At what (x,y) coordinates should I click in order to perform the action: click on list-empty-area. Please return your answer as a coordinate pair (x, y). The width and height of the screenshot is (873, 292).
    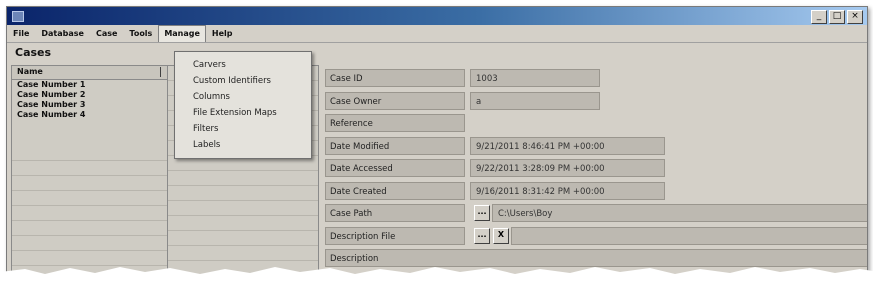
    Looking at the image, I should click on (89, 213).